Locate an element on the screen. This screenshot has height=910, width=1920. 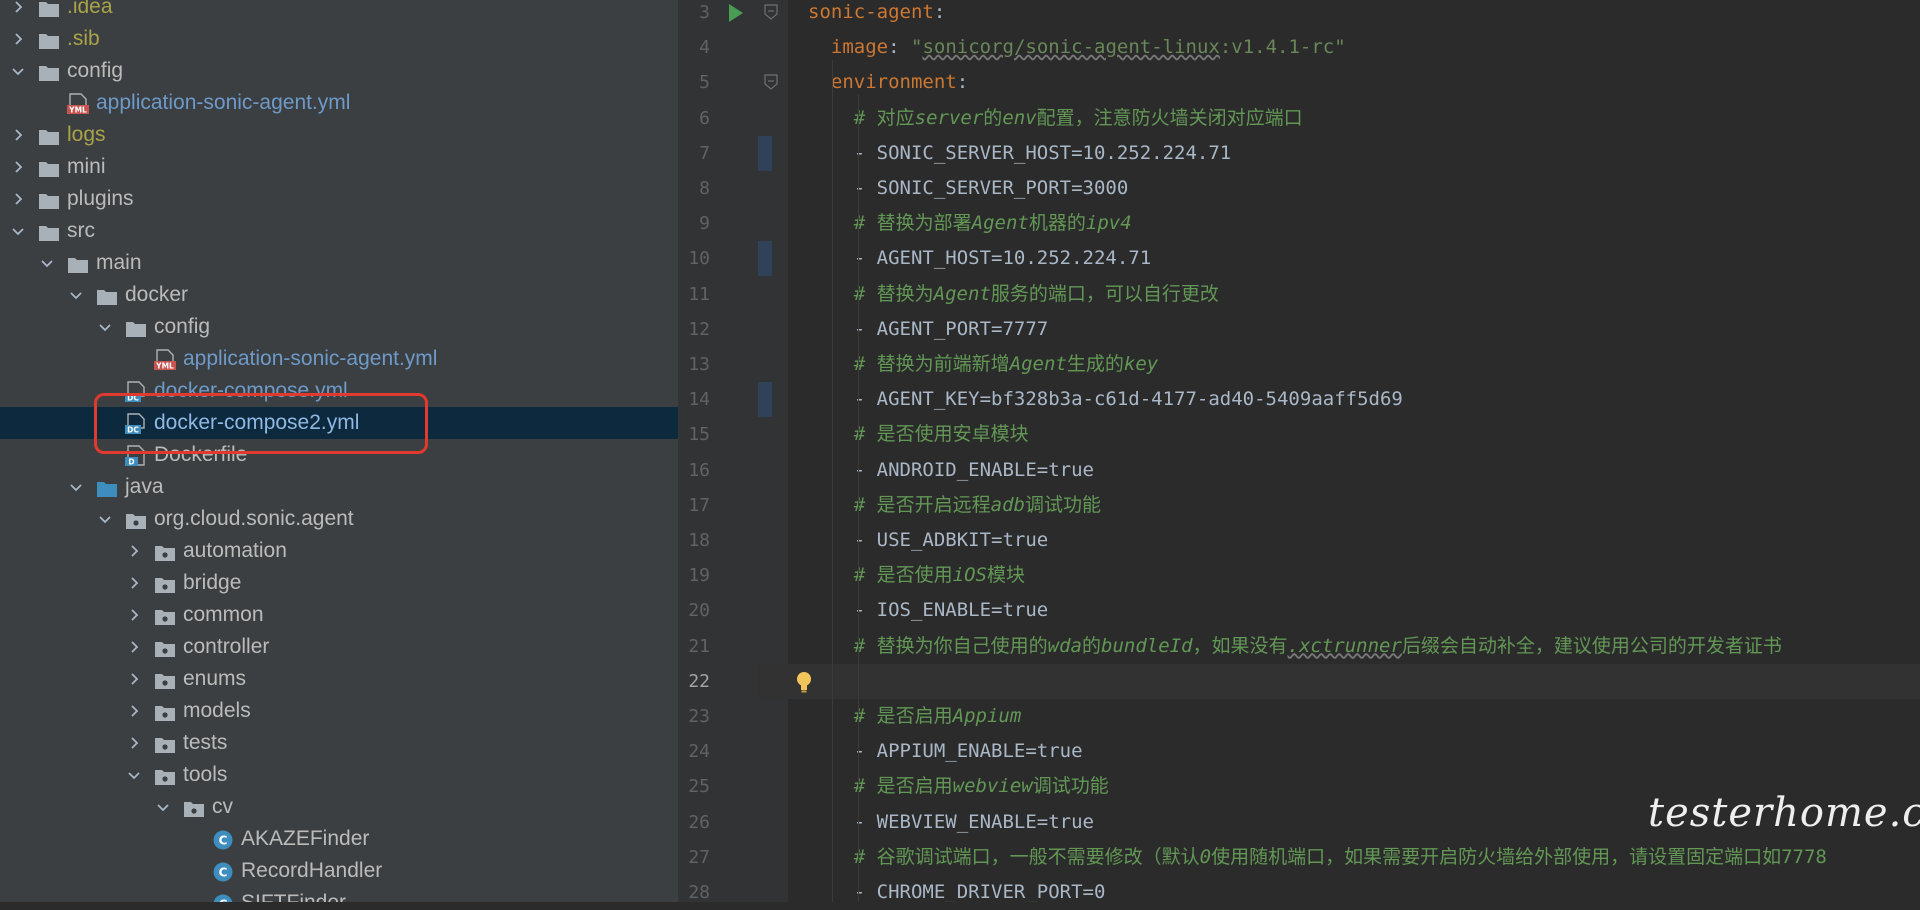
class-icon: C is located at coordinates (223, 897).